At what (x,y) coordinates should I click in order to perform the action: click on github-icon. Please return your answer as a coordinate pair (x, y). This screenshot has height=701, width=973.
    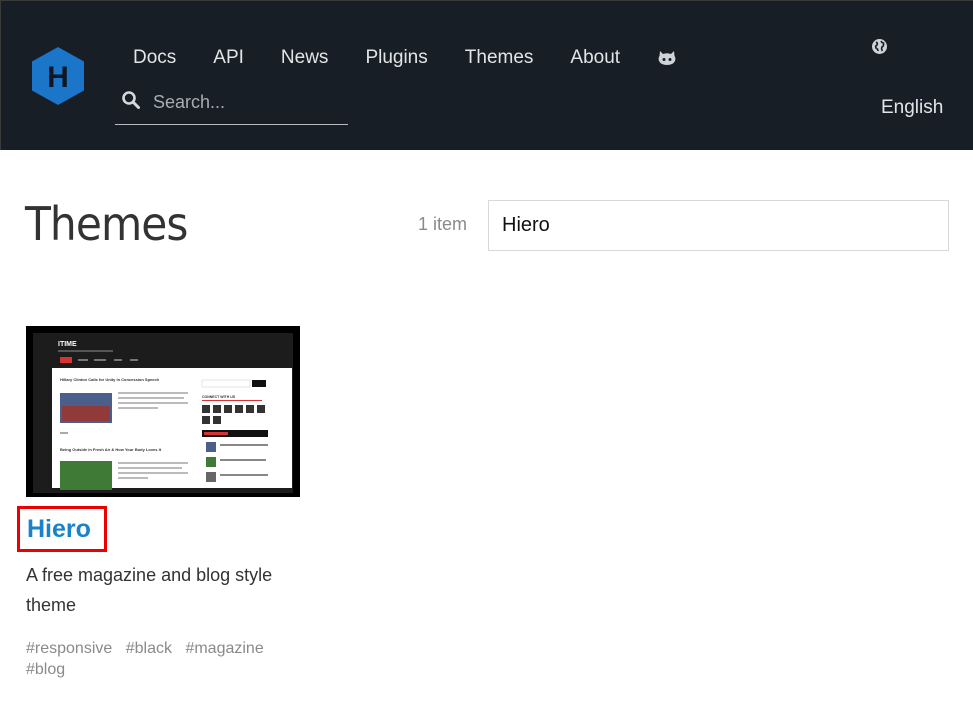
    Looking at the image, I should click on (667, 58).